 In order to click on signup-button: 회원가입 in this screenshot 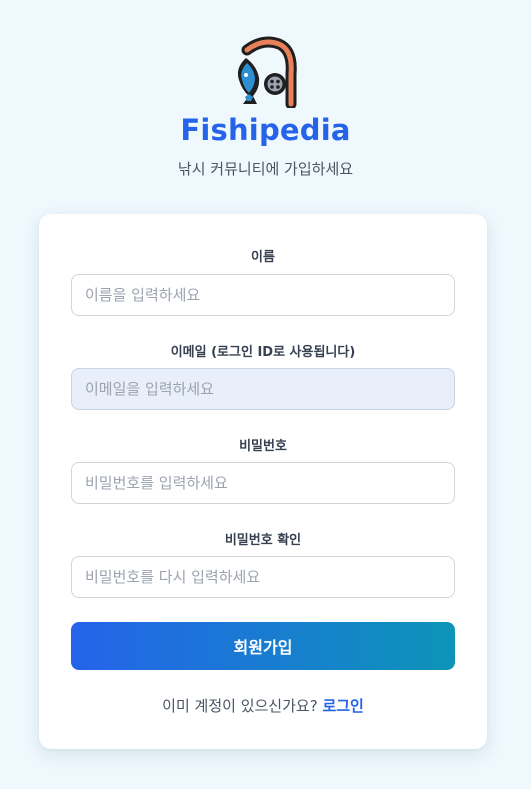, I will do `click(263, 646)`.